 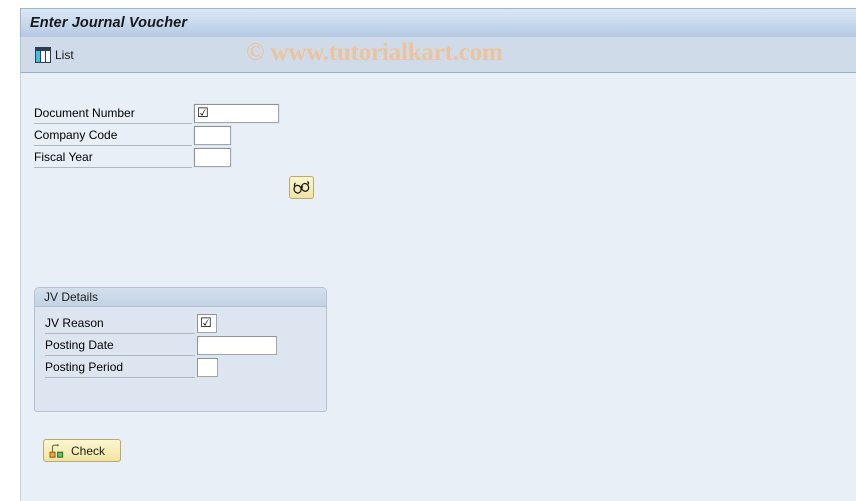 I want to click on label-jv-reason: JV Reason, so click(x=120, y=324).